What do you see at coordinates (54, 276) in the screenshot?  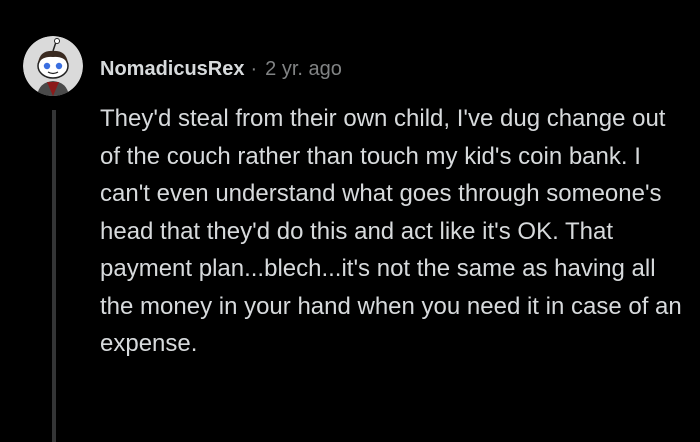 I see `thread-line` at bounding box center [54, 276].